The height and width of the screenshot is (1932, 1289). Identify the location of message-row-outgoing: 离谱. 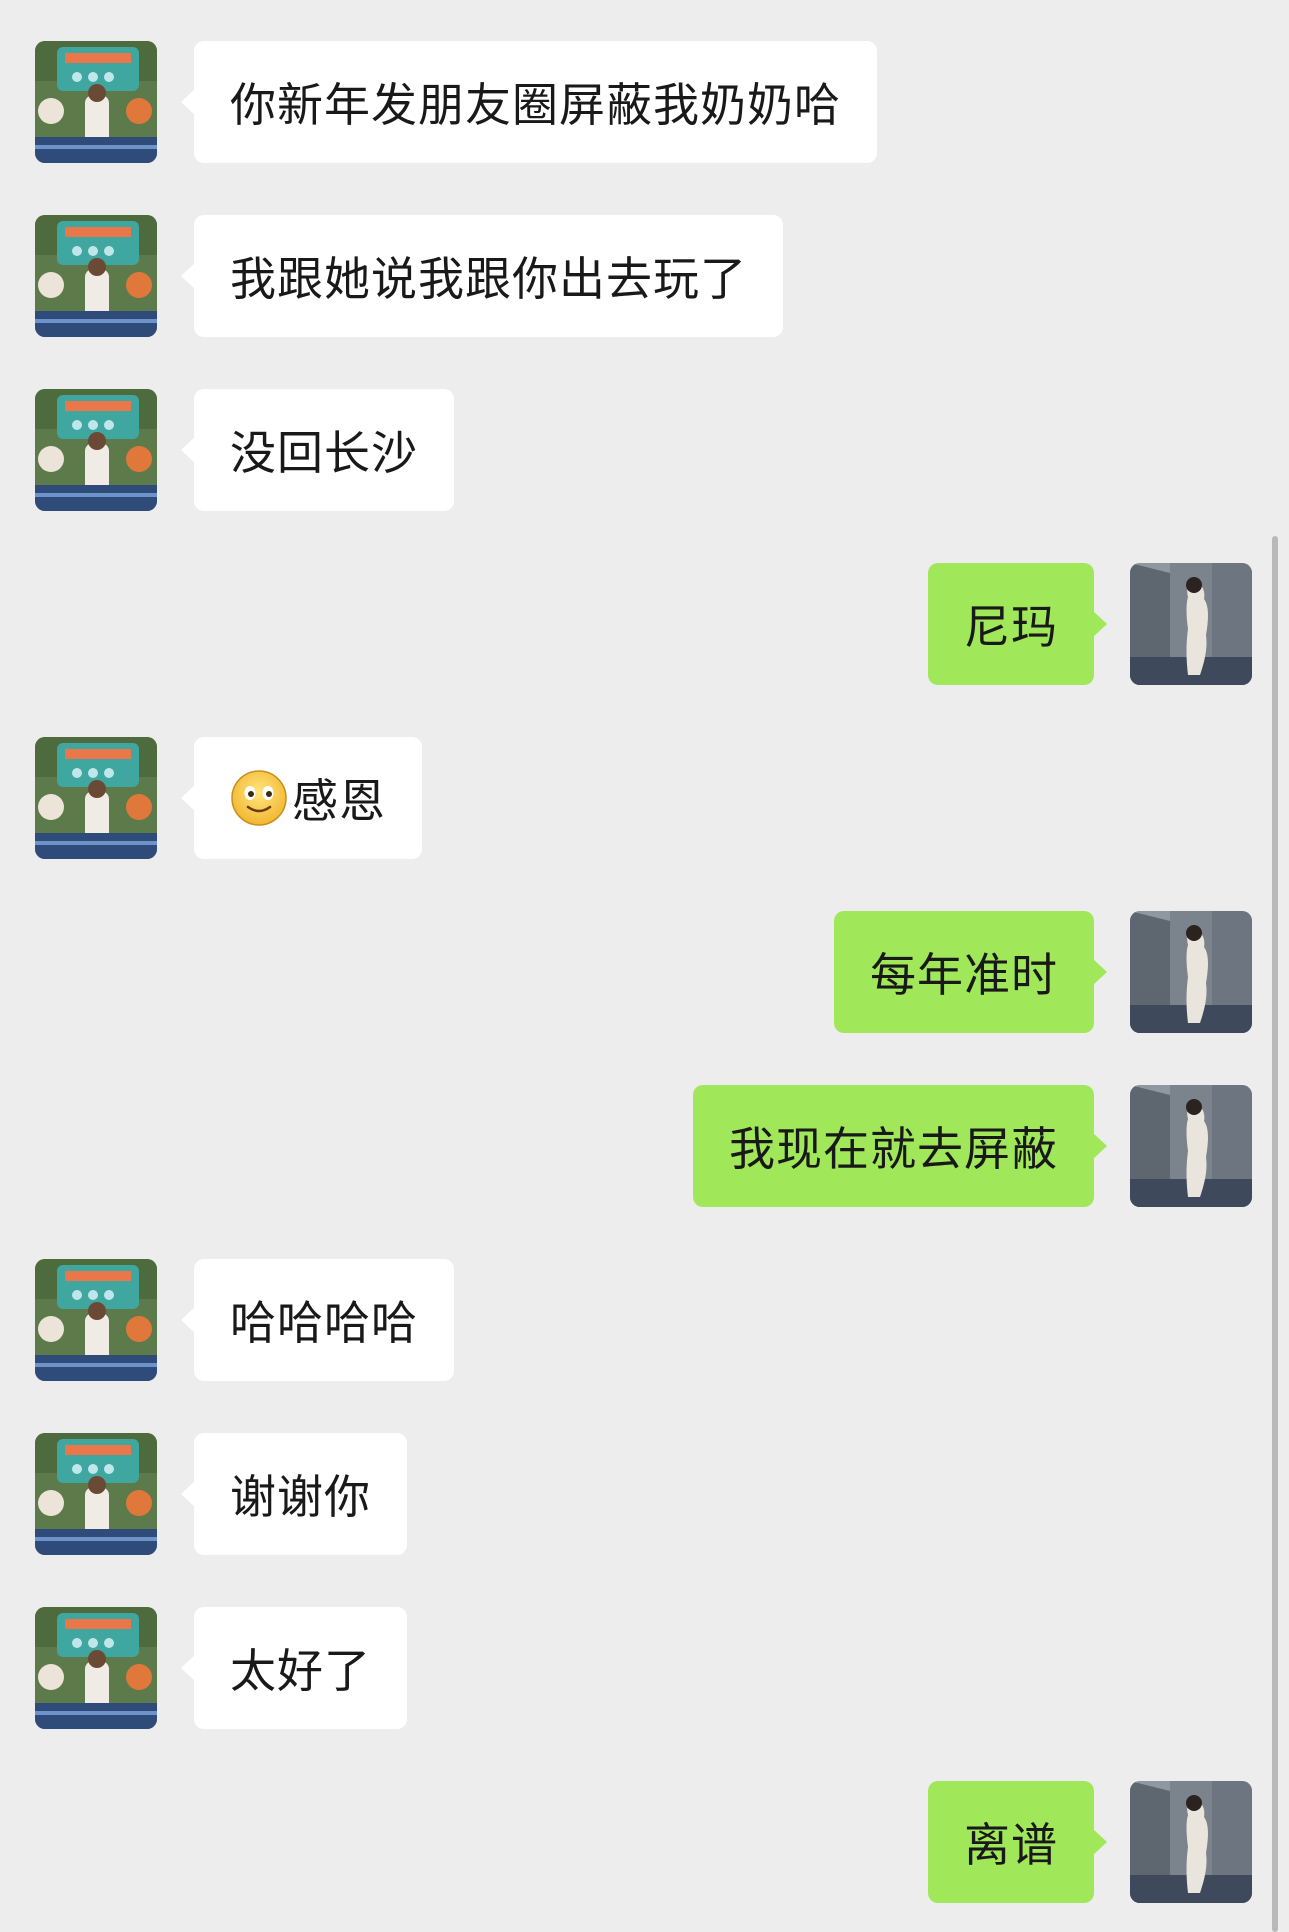
(644, 1843).